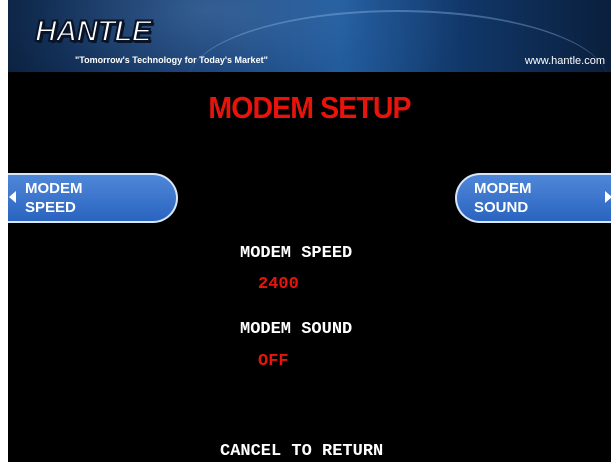 Image resolution: width=611 pixels, height=462 pixels. Describe the element at coordinates (93, 198) in the screenshot. I see `modem-speed-button: MODEM SPEED` at that location.